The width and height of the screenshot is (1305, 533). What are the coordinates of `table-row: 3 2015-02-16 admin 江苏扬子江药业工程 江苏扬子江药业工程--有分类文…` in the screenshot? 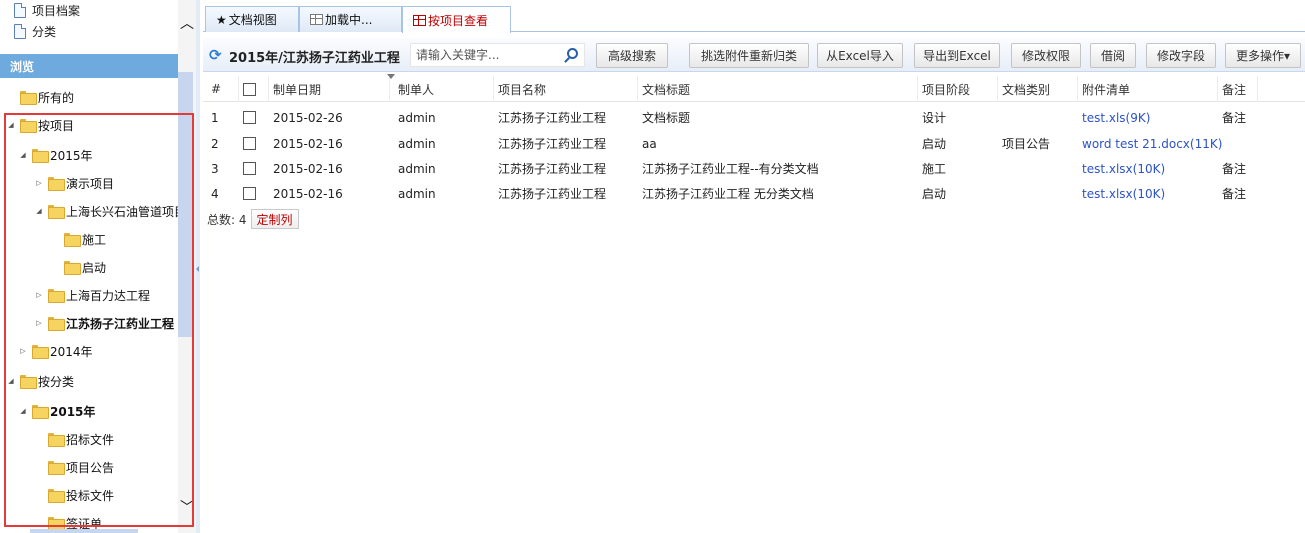 It's located at (754, 168).